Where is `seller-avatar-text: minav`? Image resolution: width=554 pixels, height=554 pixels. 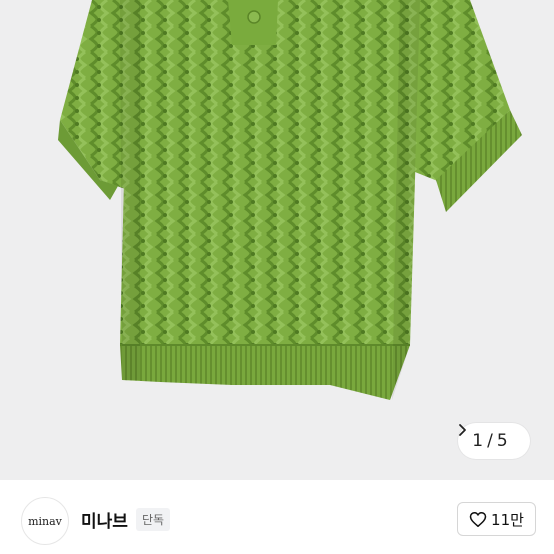 seller-avatar-text: minav is located at coordinates (45, 521).